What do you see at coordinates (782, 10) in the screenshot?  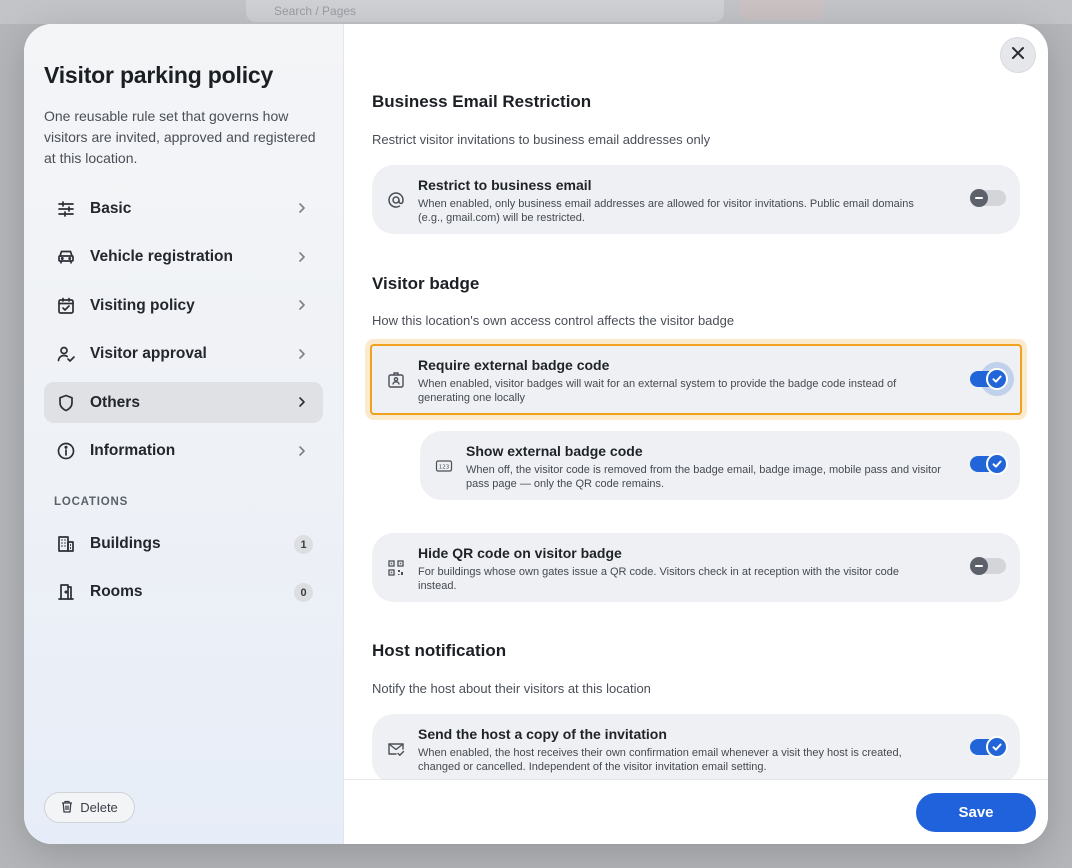 I see `background-pill` at bounding box center [782, 10].